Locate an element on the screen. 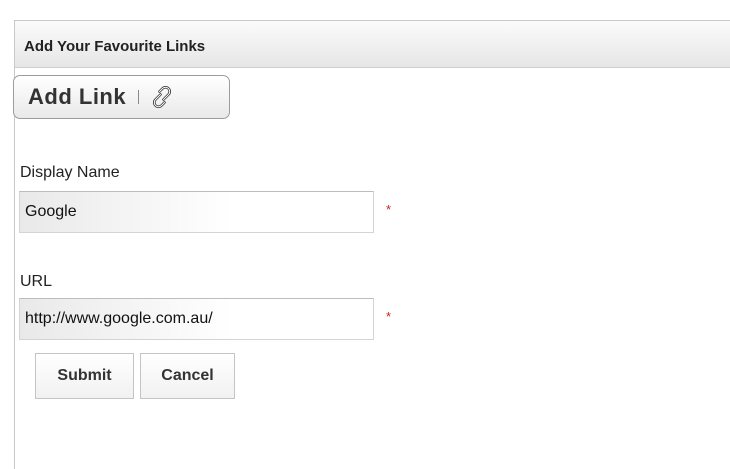 Image resolution: width=730 pixels, height=469 pixels. button-divider is located at coordinates (139, 97).